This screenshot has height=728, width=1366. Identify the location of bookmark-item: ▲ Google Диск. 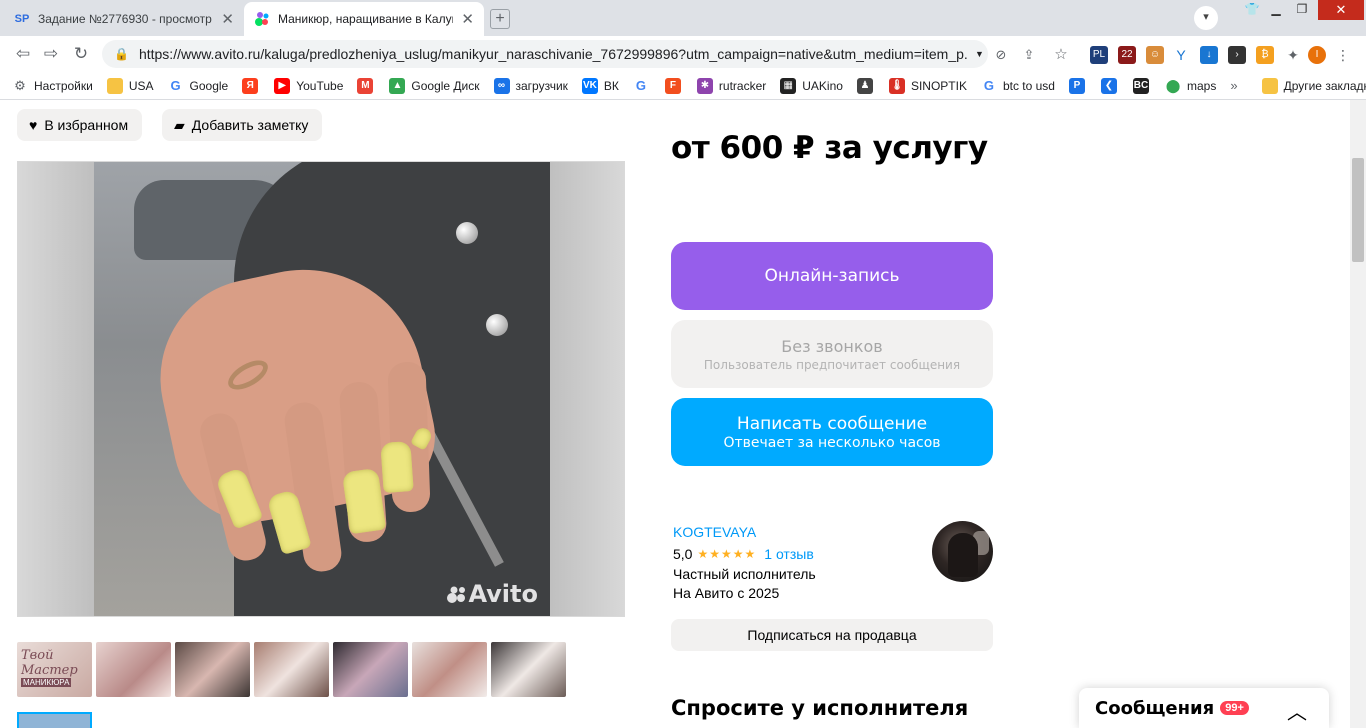
(434, 85).